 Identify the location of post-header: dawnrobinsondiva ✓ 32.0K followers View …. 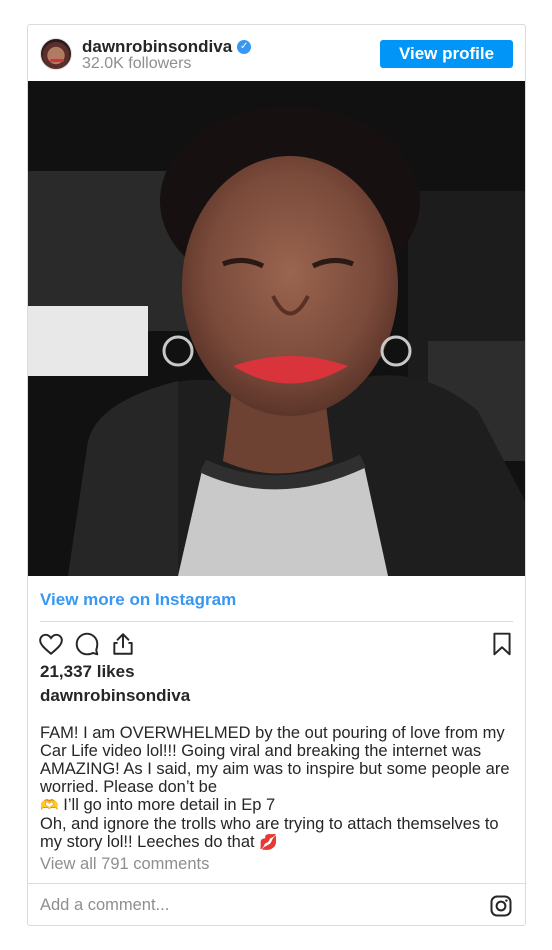
(276, 53).